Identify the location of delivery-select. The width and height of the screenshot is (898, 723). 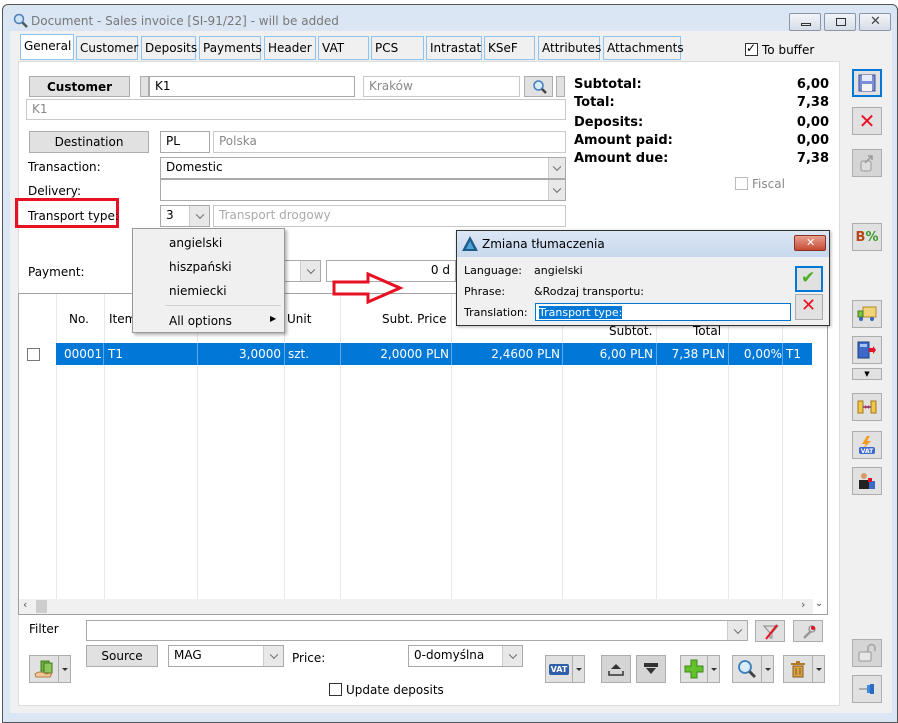
(363, 190).